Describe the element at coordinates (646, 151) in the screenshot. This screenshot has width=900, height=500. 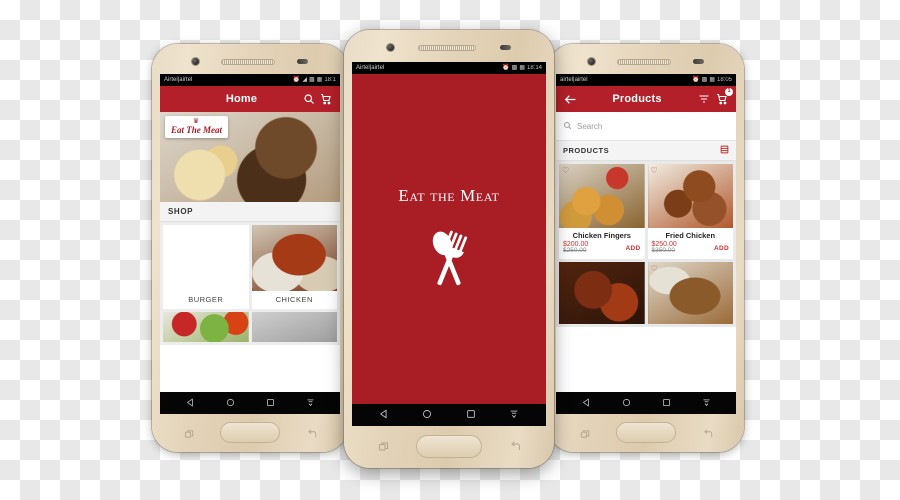
I see `products-list-header: PRODUCTS` at that location.